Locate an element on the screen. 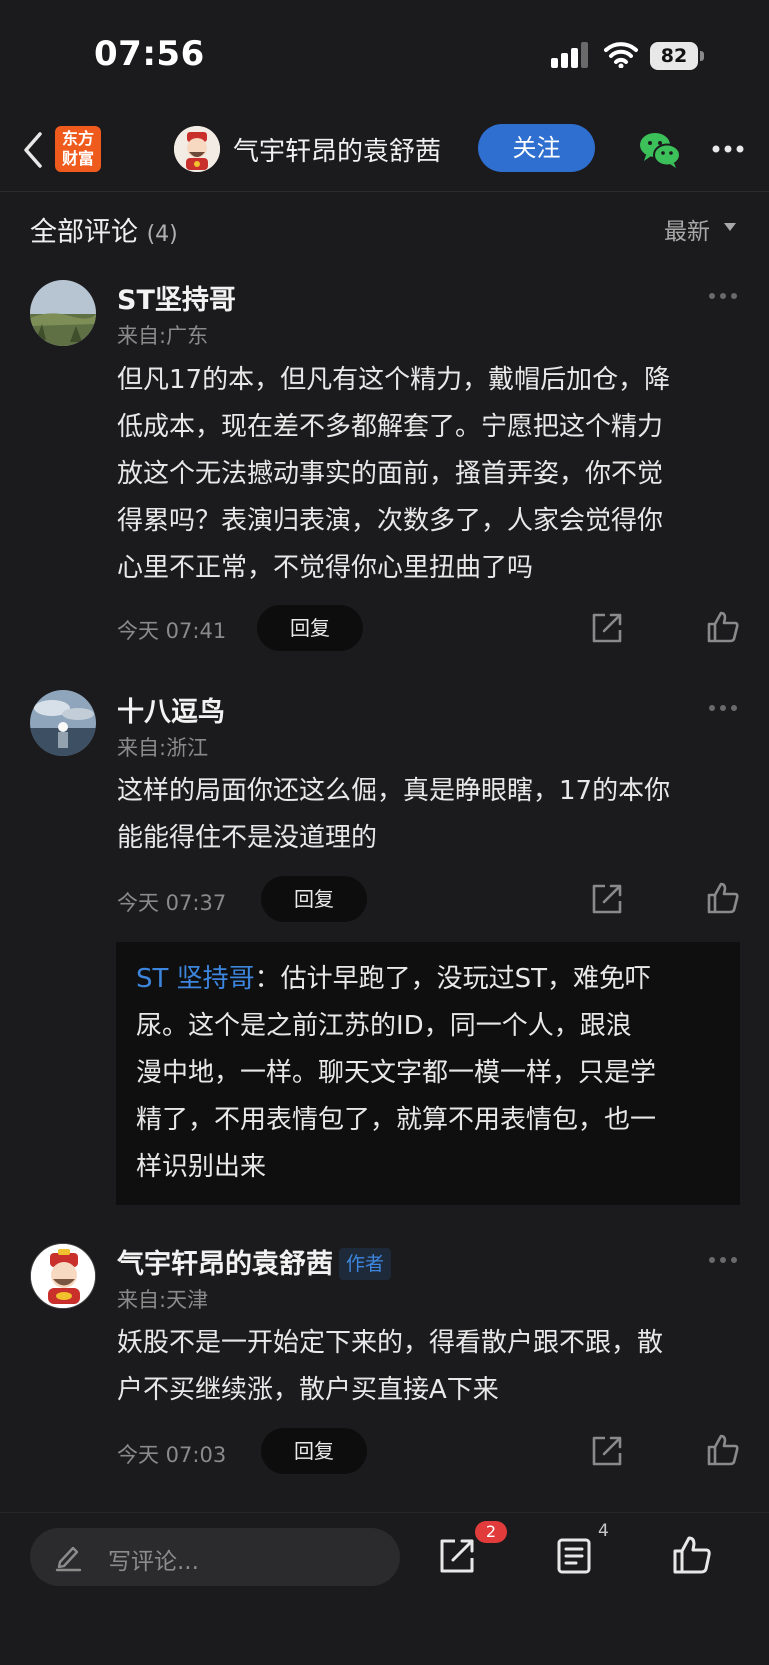  author-avatar is located at coordinates (197, 149).